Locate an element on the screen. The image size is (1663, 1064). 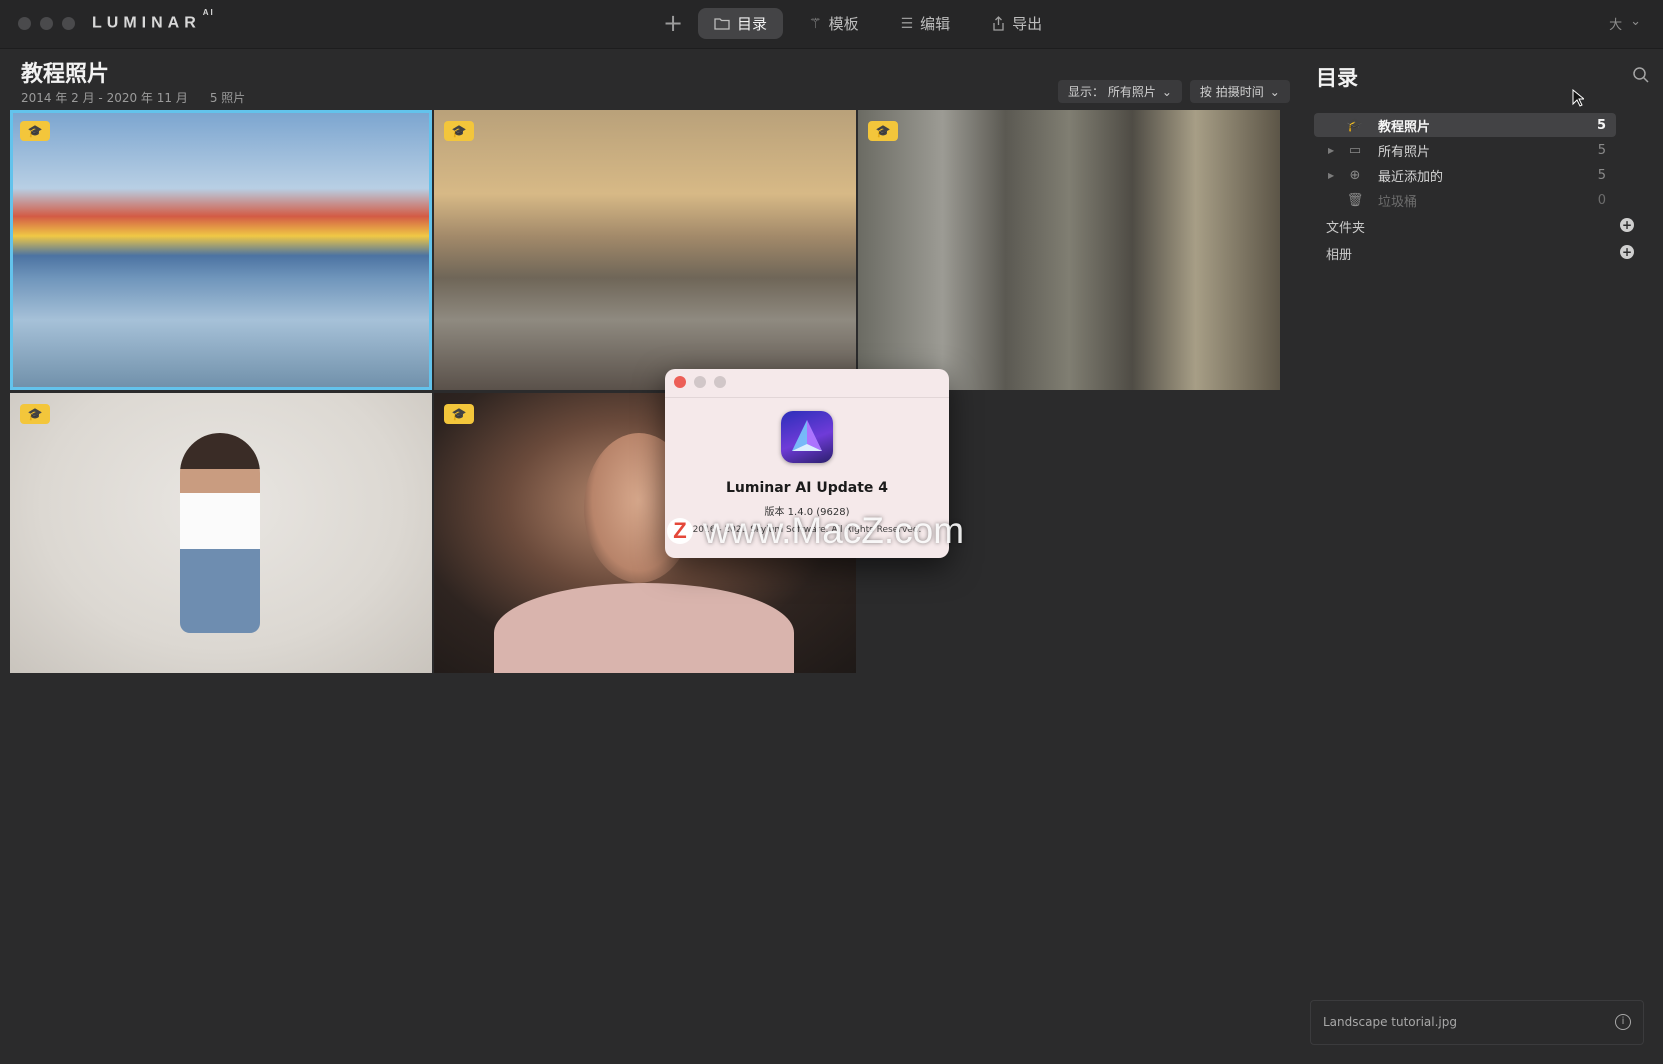
main-tabs: 目录 ⚚ 模板 ☰ 编辑 导出 is located at coordinates (878, 23).